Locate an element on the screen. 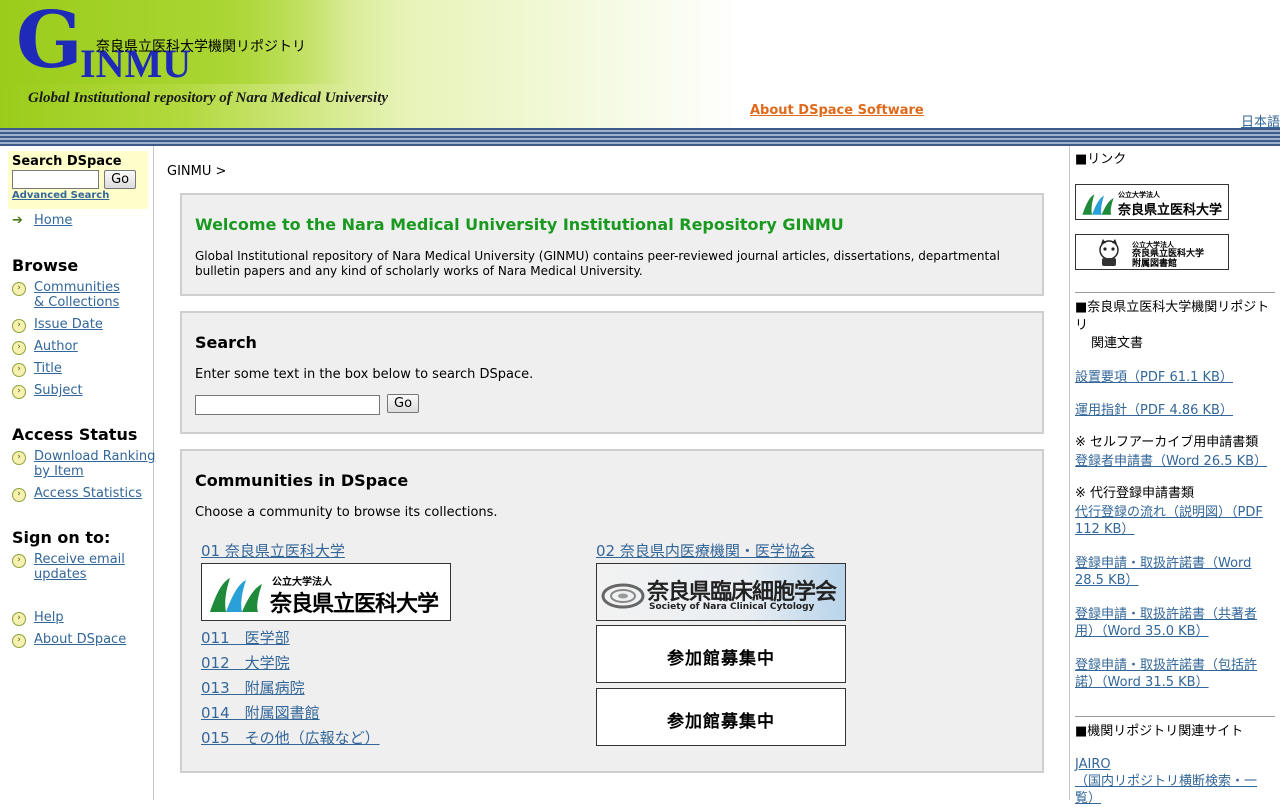  community-link-nara-medical-institutions: 02 奈良県内医療機関・医学協会 is located at coordinates (705, 550).